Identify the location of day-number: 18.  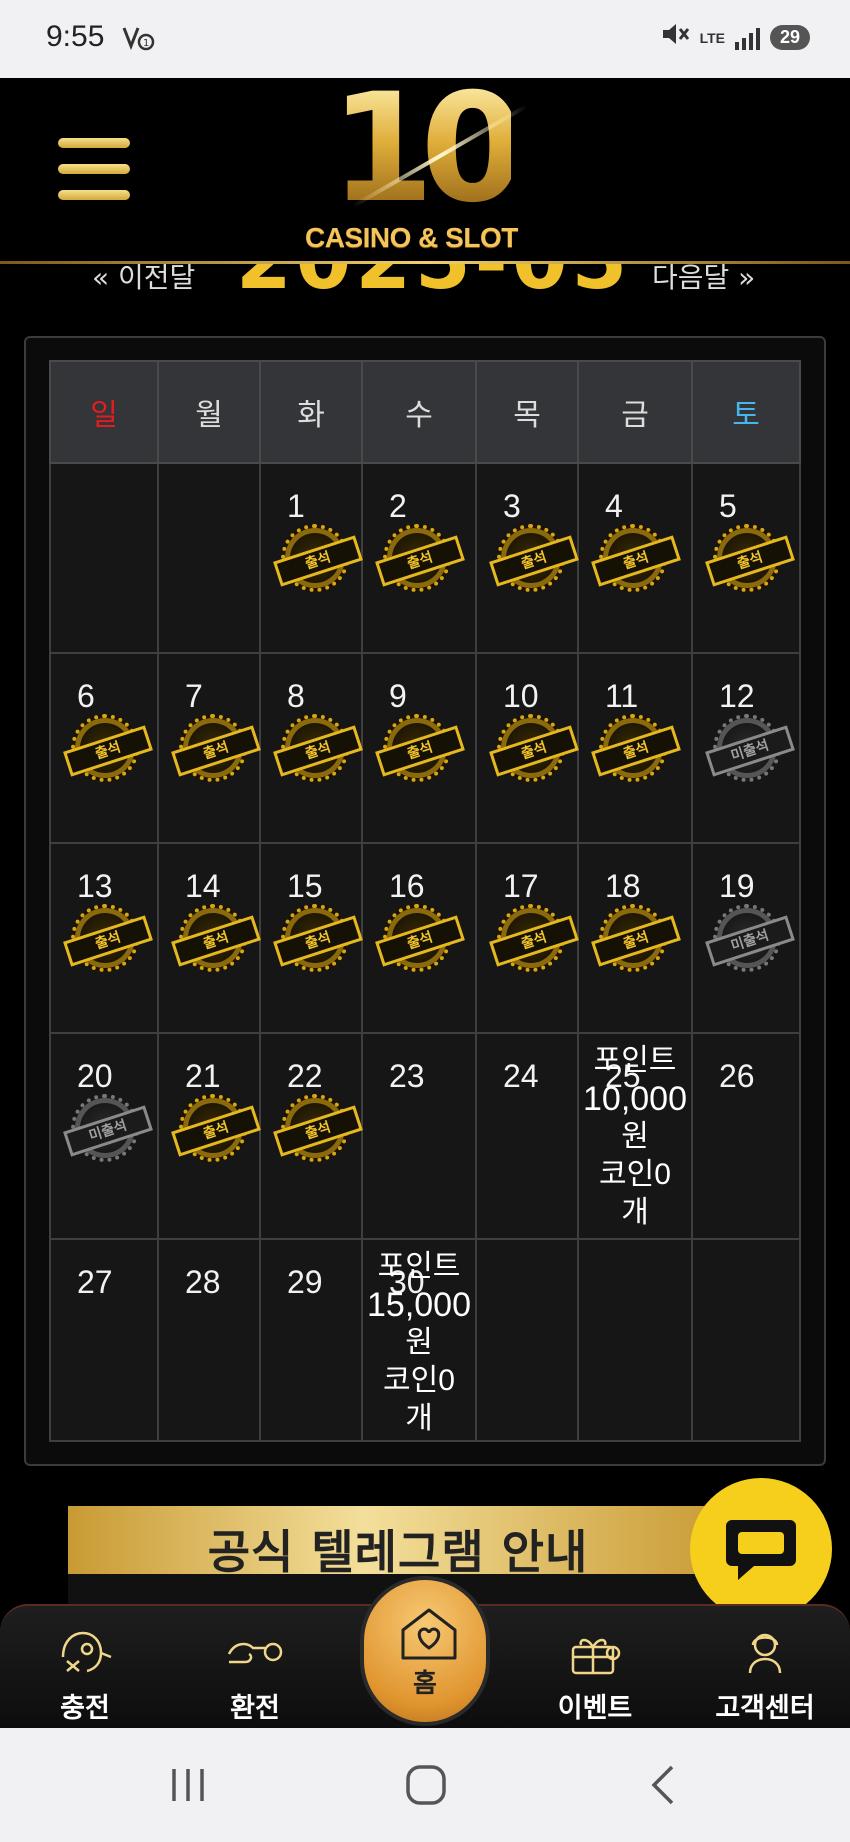
(623, 886).